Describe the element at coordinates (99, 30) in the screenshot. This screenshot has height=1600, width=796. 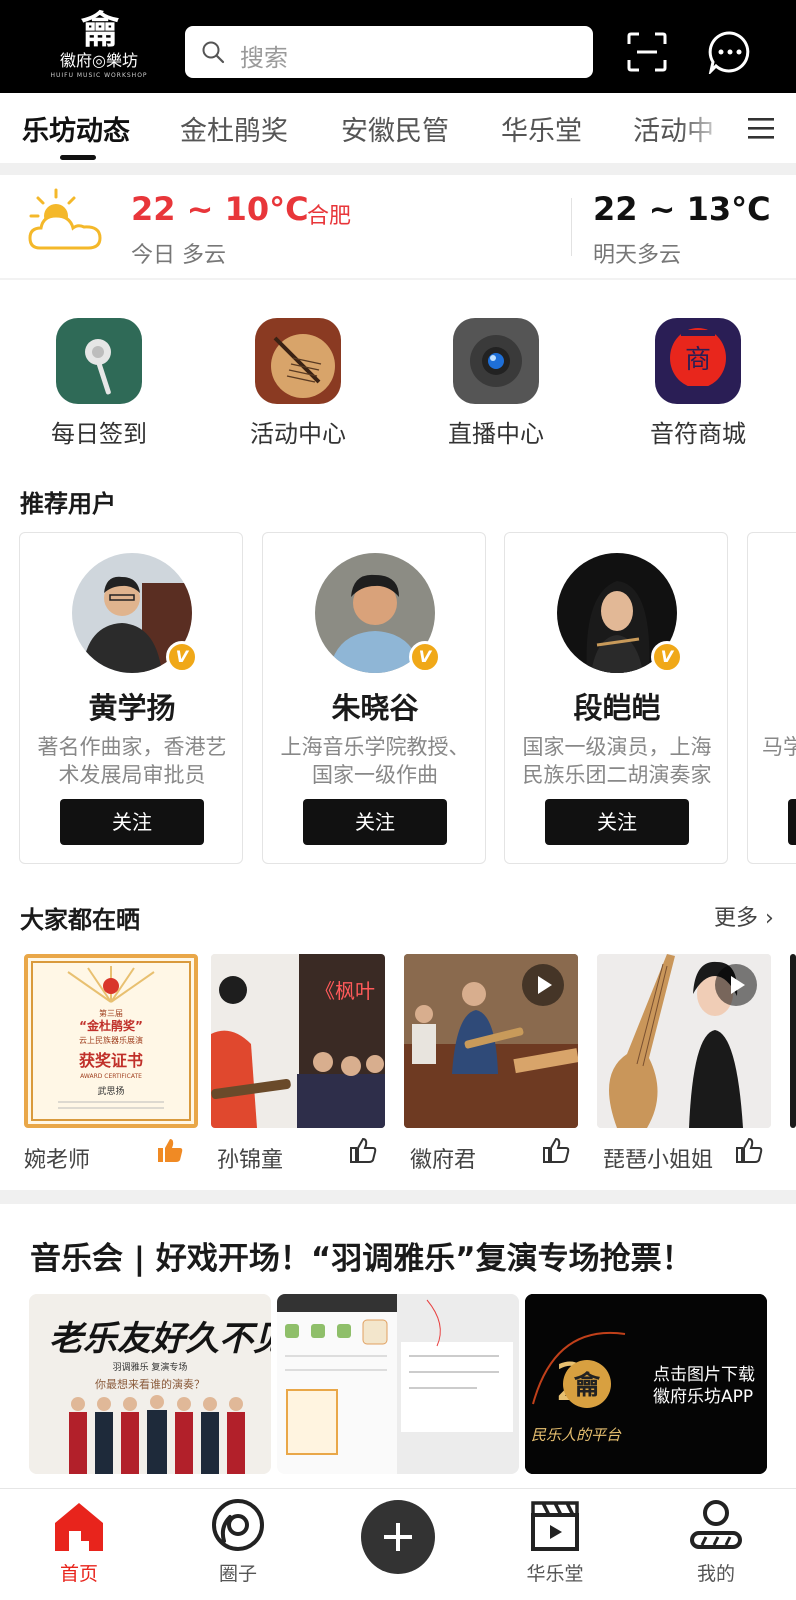
I see `logo-mark: 龠` at that location.